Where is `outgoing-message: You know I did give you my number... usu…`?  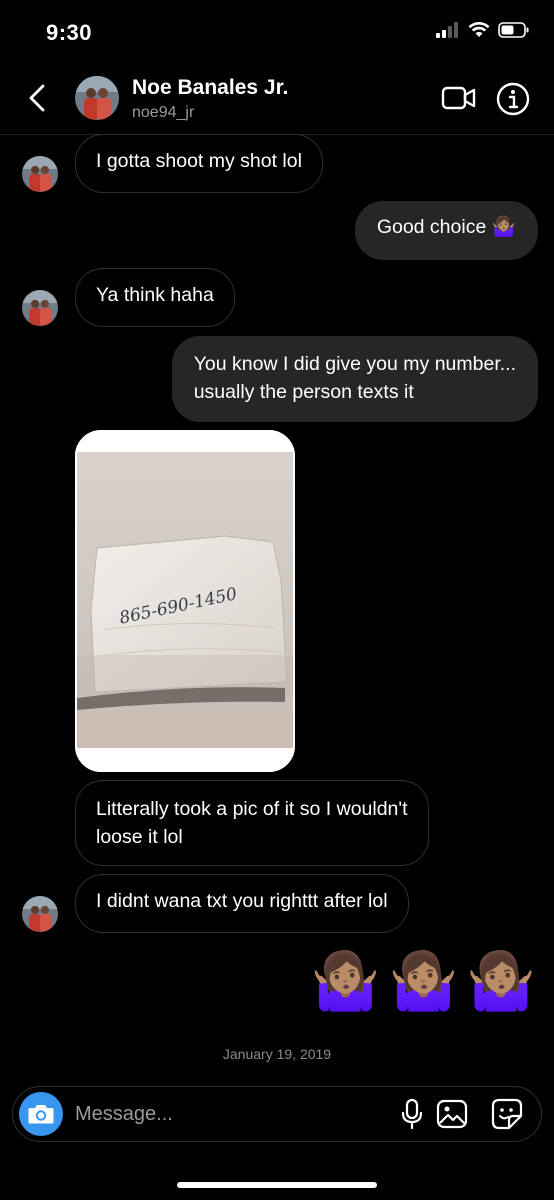 outgoing-message: You know I did give you my number... usu… is located at coordinates (354, 379).